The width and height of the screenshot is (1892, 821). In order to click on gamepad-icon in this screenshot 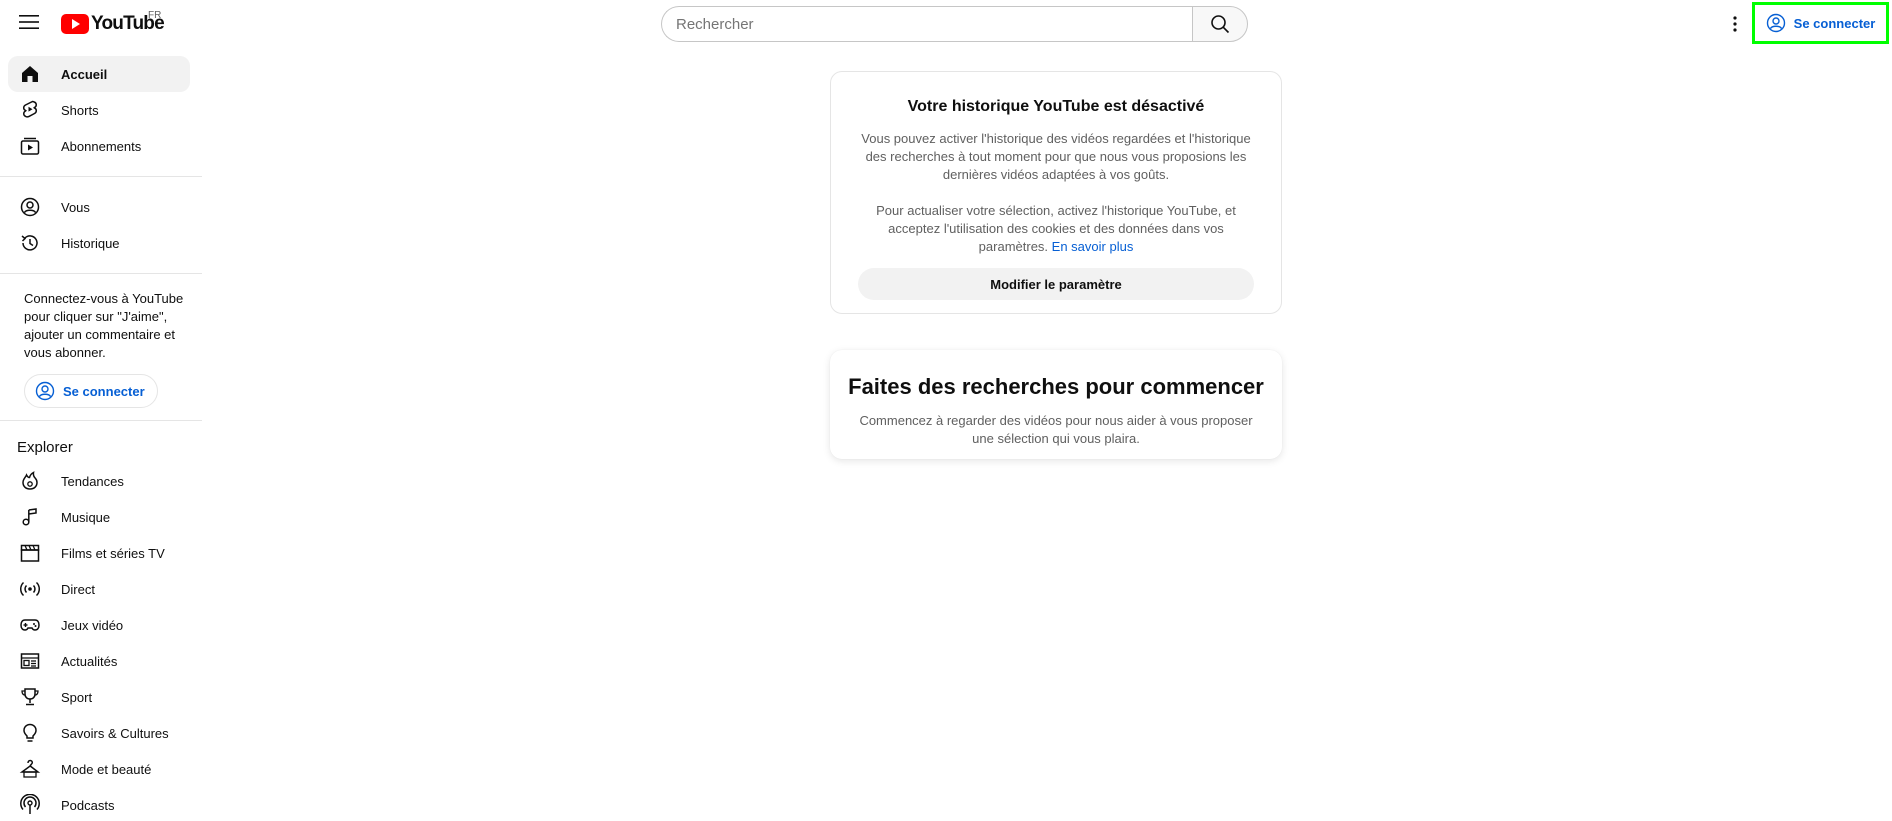, I will do `click(30, 625)`.